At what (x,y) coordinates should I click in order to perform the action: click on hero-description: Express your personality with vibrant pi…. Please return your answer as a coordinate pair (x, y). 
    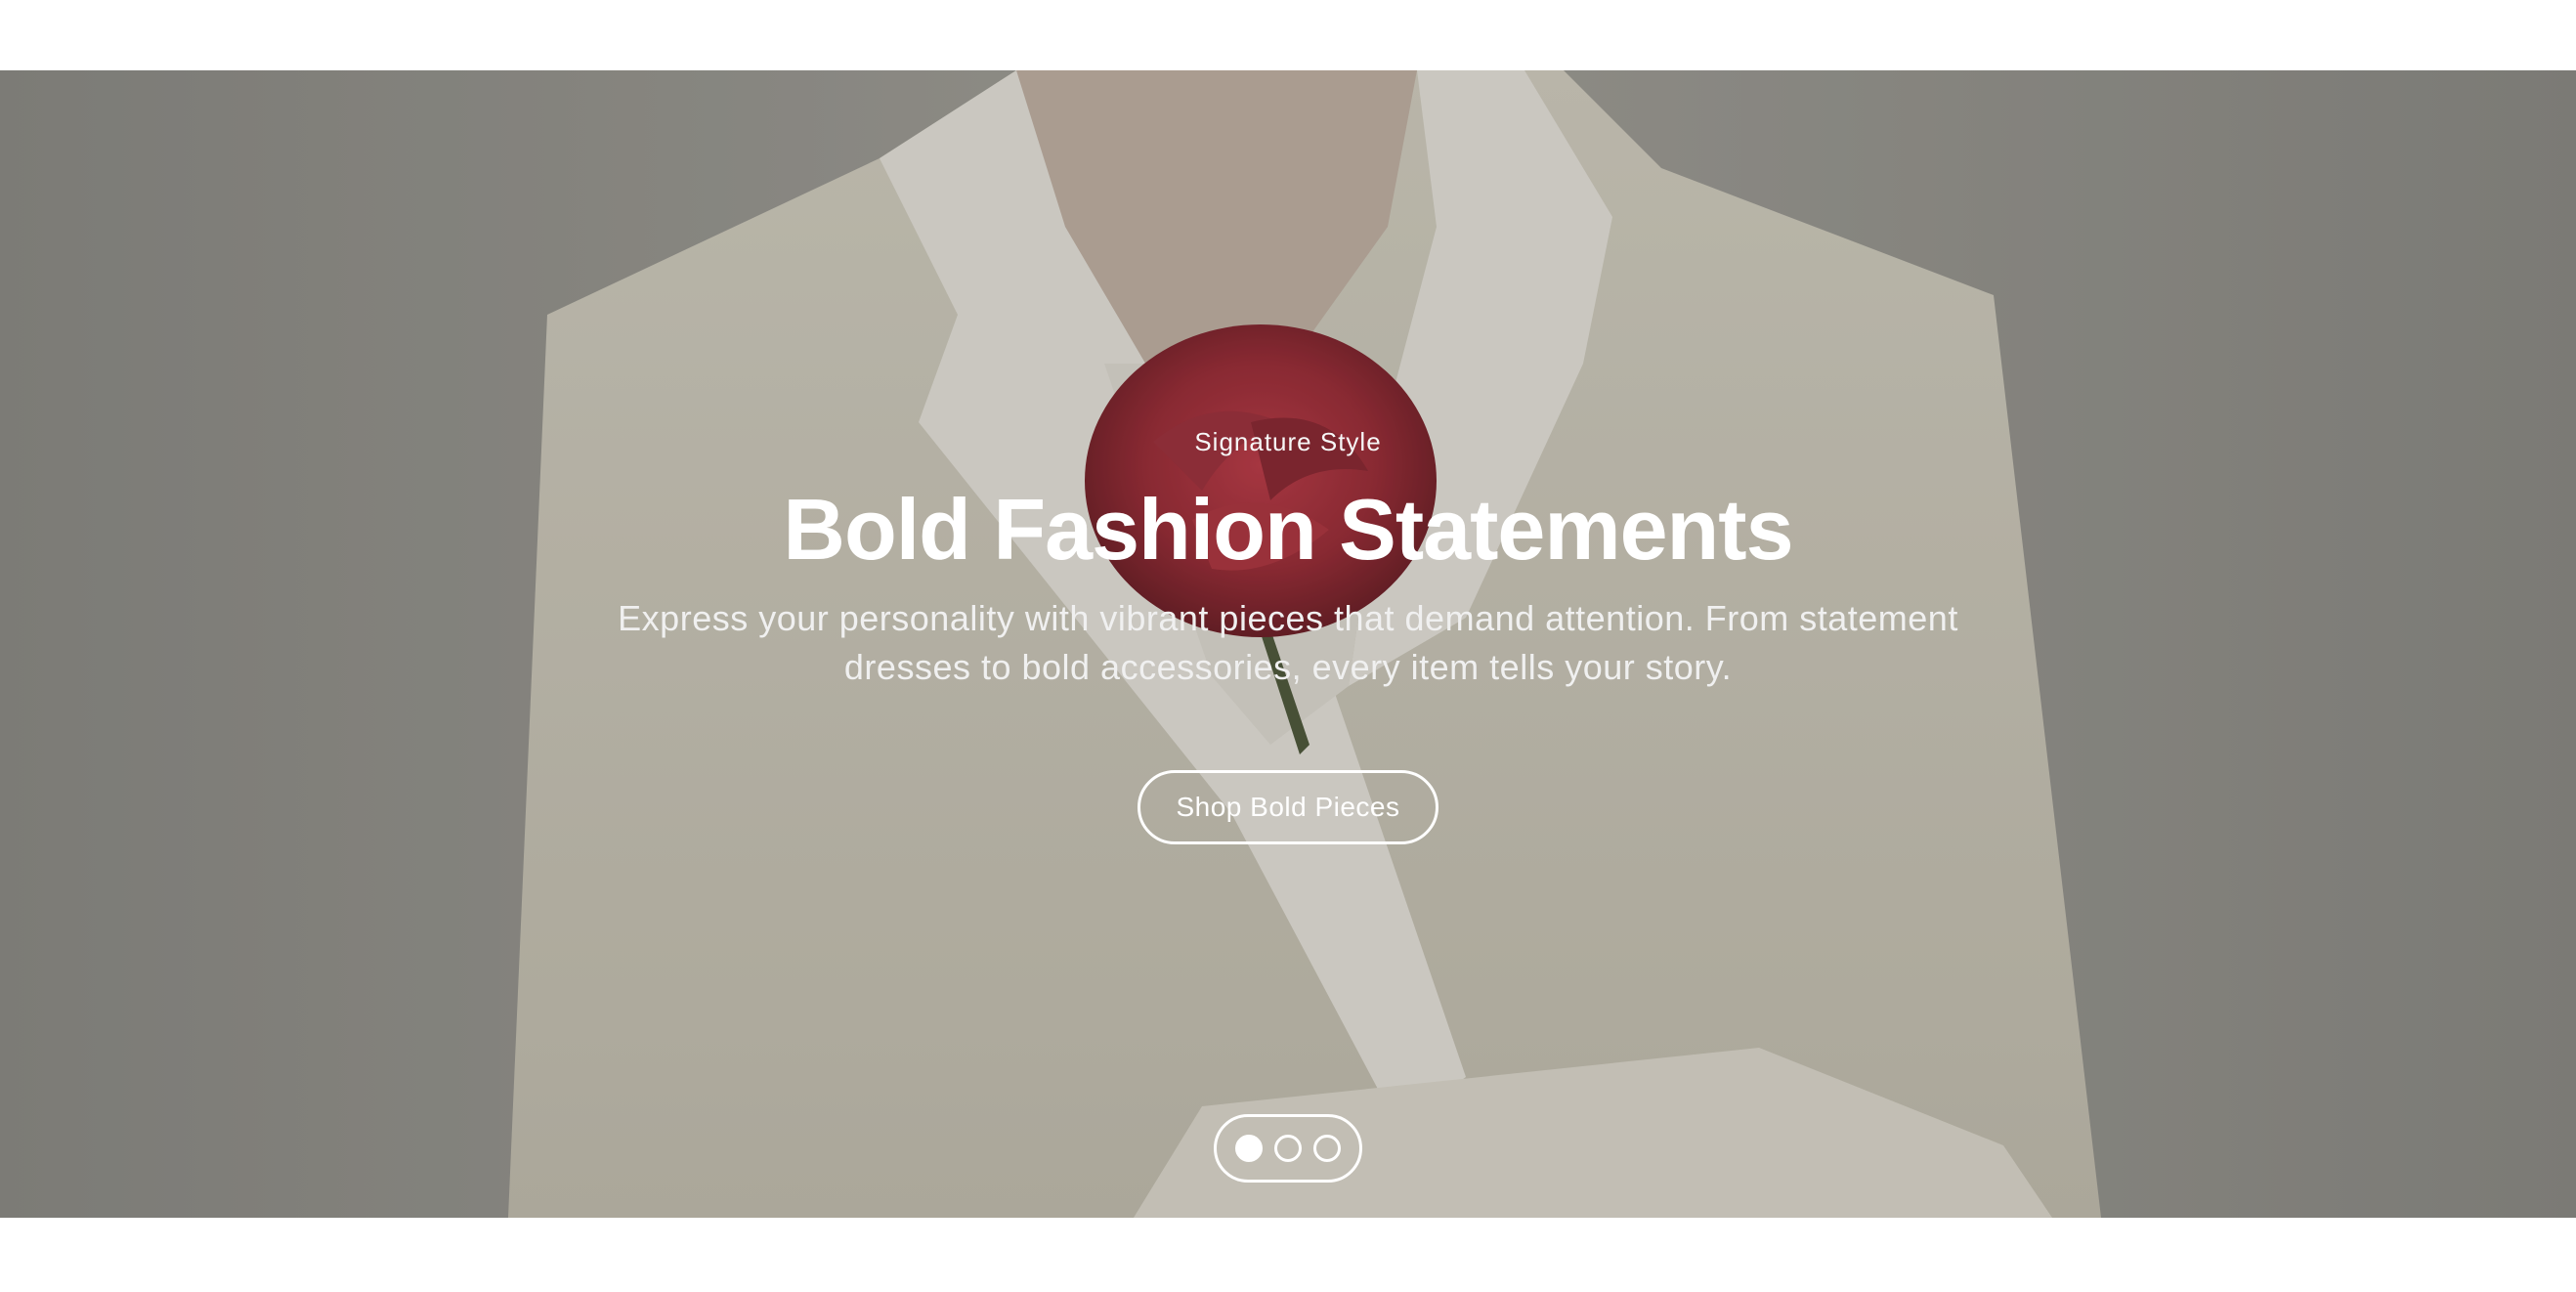
    Looking at the image, I should click on (1288, 643).